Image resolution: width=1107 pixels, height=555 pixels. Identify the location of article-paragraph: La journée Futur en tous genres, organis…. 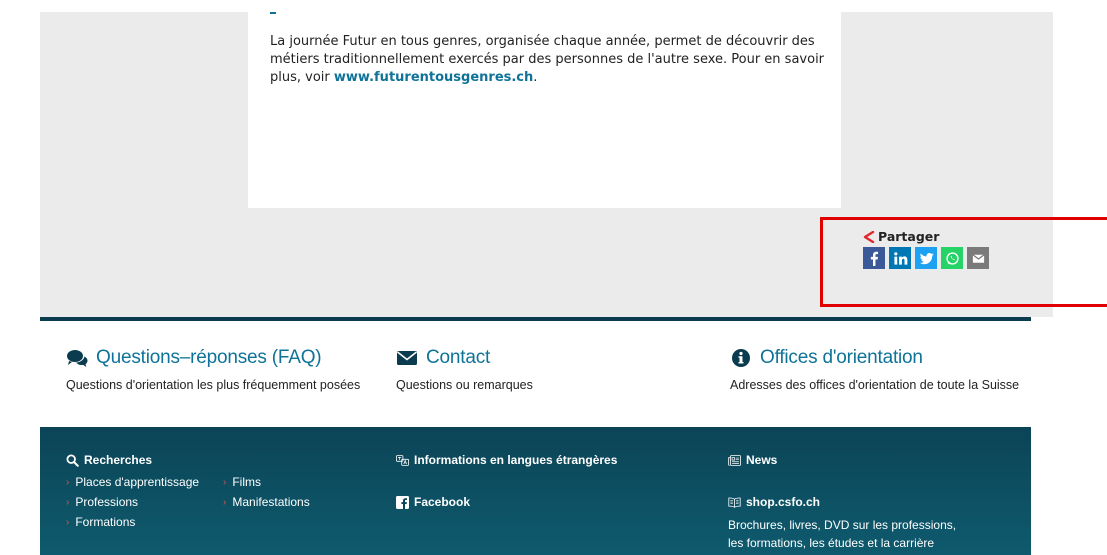
(550, 60).